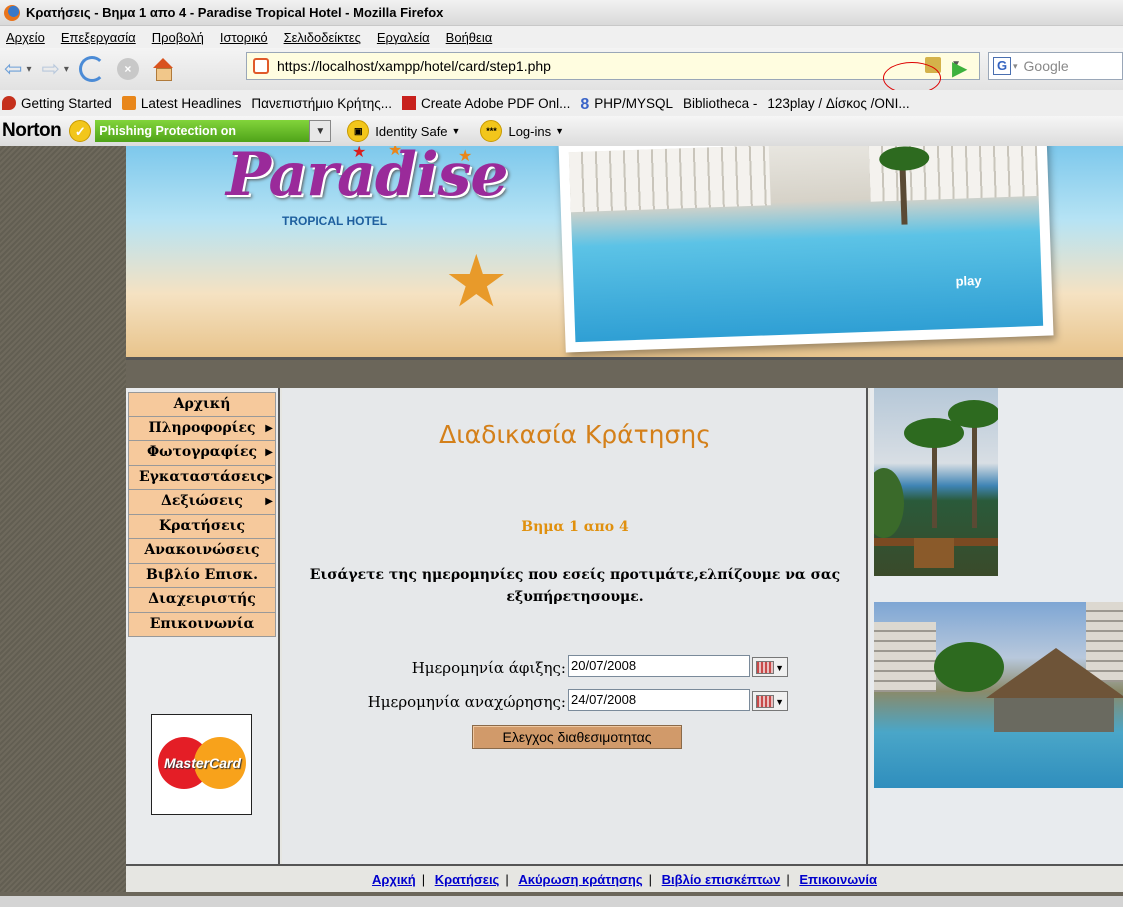  I want to click on sidebar-item-label: Ανακοινώσεις, so click(202, 550).